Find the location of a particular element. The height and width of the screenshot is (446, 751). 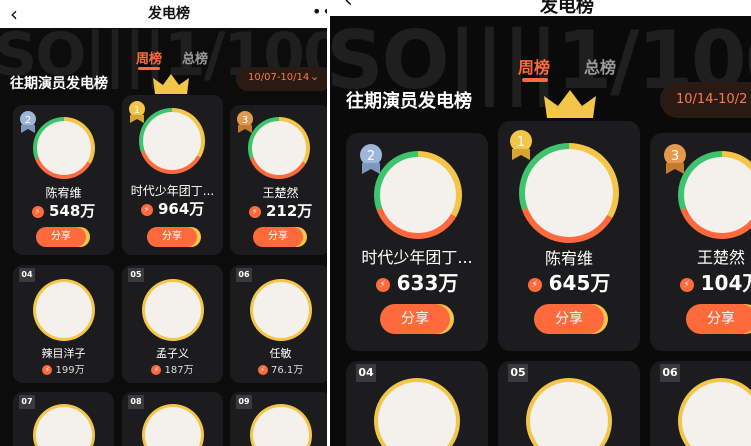

podium-card-1: 1 陈宥维 ⚡ 645万 分享 is located at coordinates (569, 236).